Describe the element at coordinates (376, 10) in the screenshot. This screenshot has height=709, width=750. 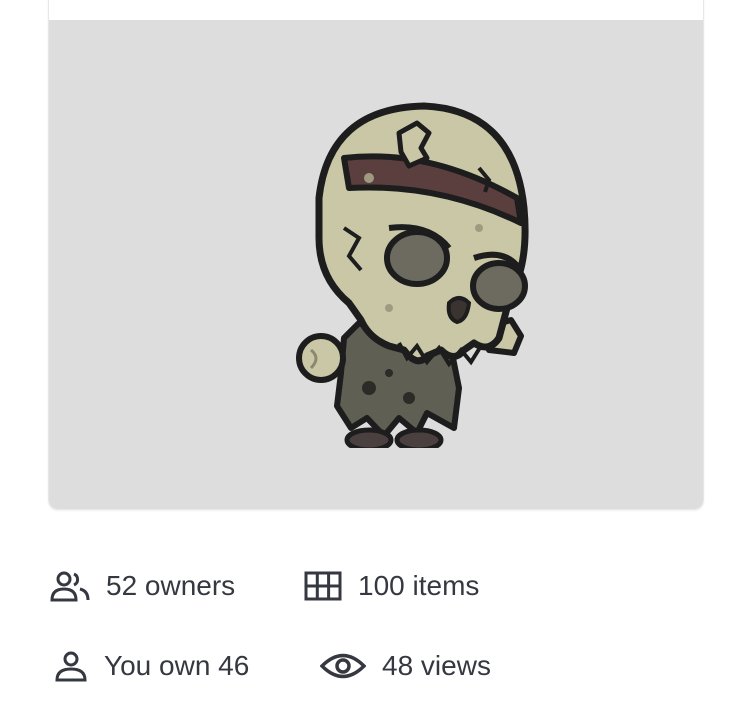
I see `card-header-strip` at that location.